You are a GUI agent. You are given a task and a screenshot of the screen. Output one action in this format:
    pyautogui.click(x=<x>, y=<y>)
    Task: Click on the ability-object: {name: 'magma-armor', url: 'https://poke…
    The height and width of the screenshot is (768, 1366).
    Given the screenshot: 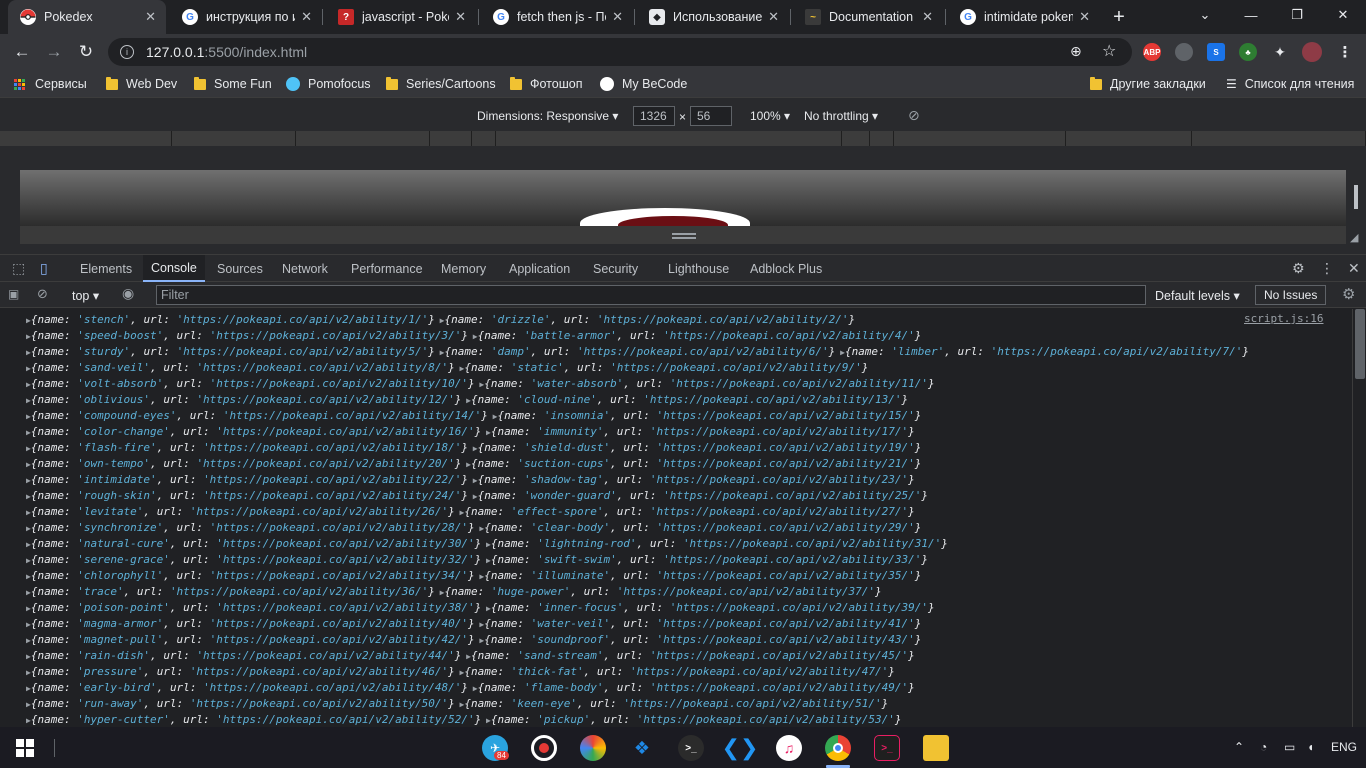 What is the action you would take?
    pyautogui.click(x=253, y=623)
    